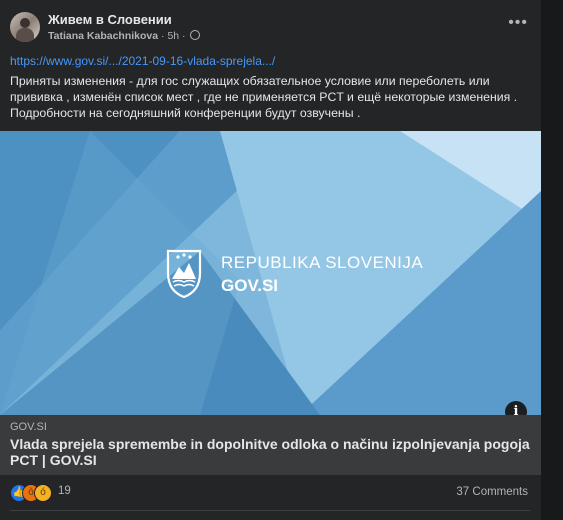 The height and width of the screenshot is (520, 563). Describe the element at coordinates (43, 493) in the screenshot. I see `sad-icon: ó` at that location.